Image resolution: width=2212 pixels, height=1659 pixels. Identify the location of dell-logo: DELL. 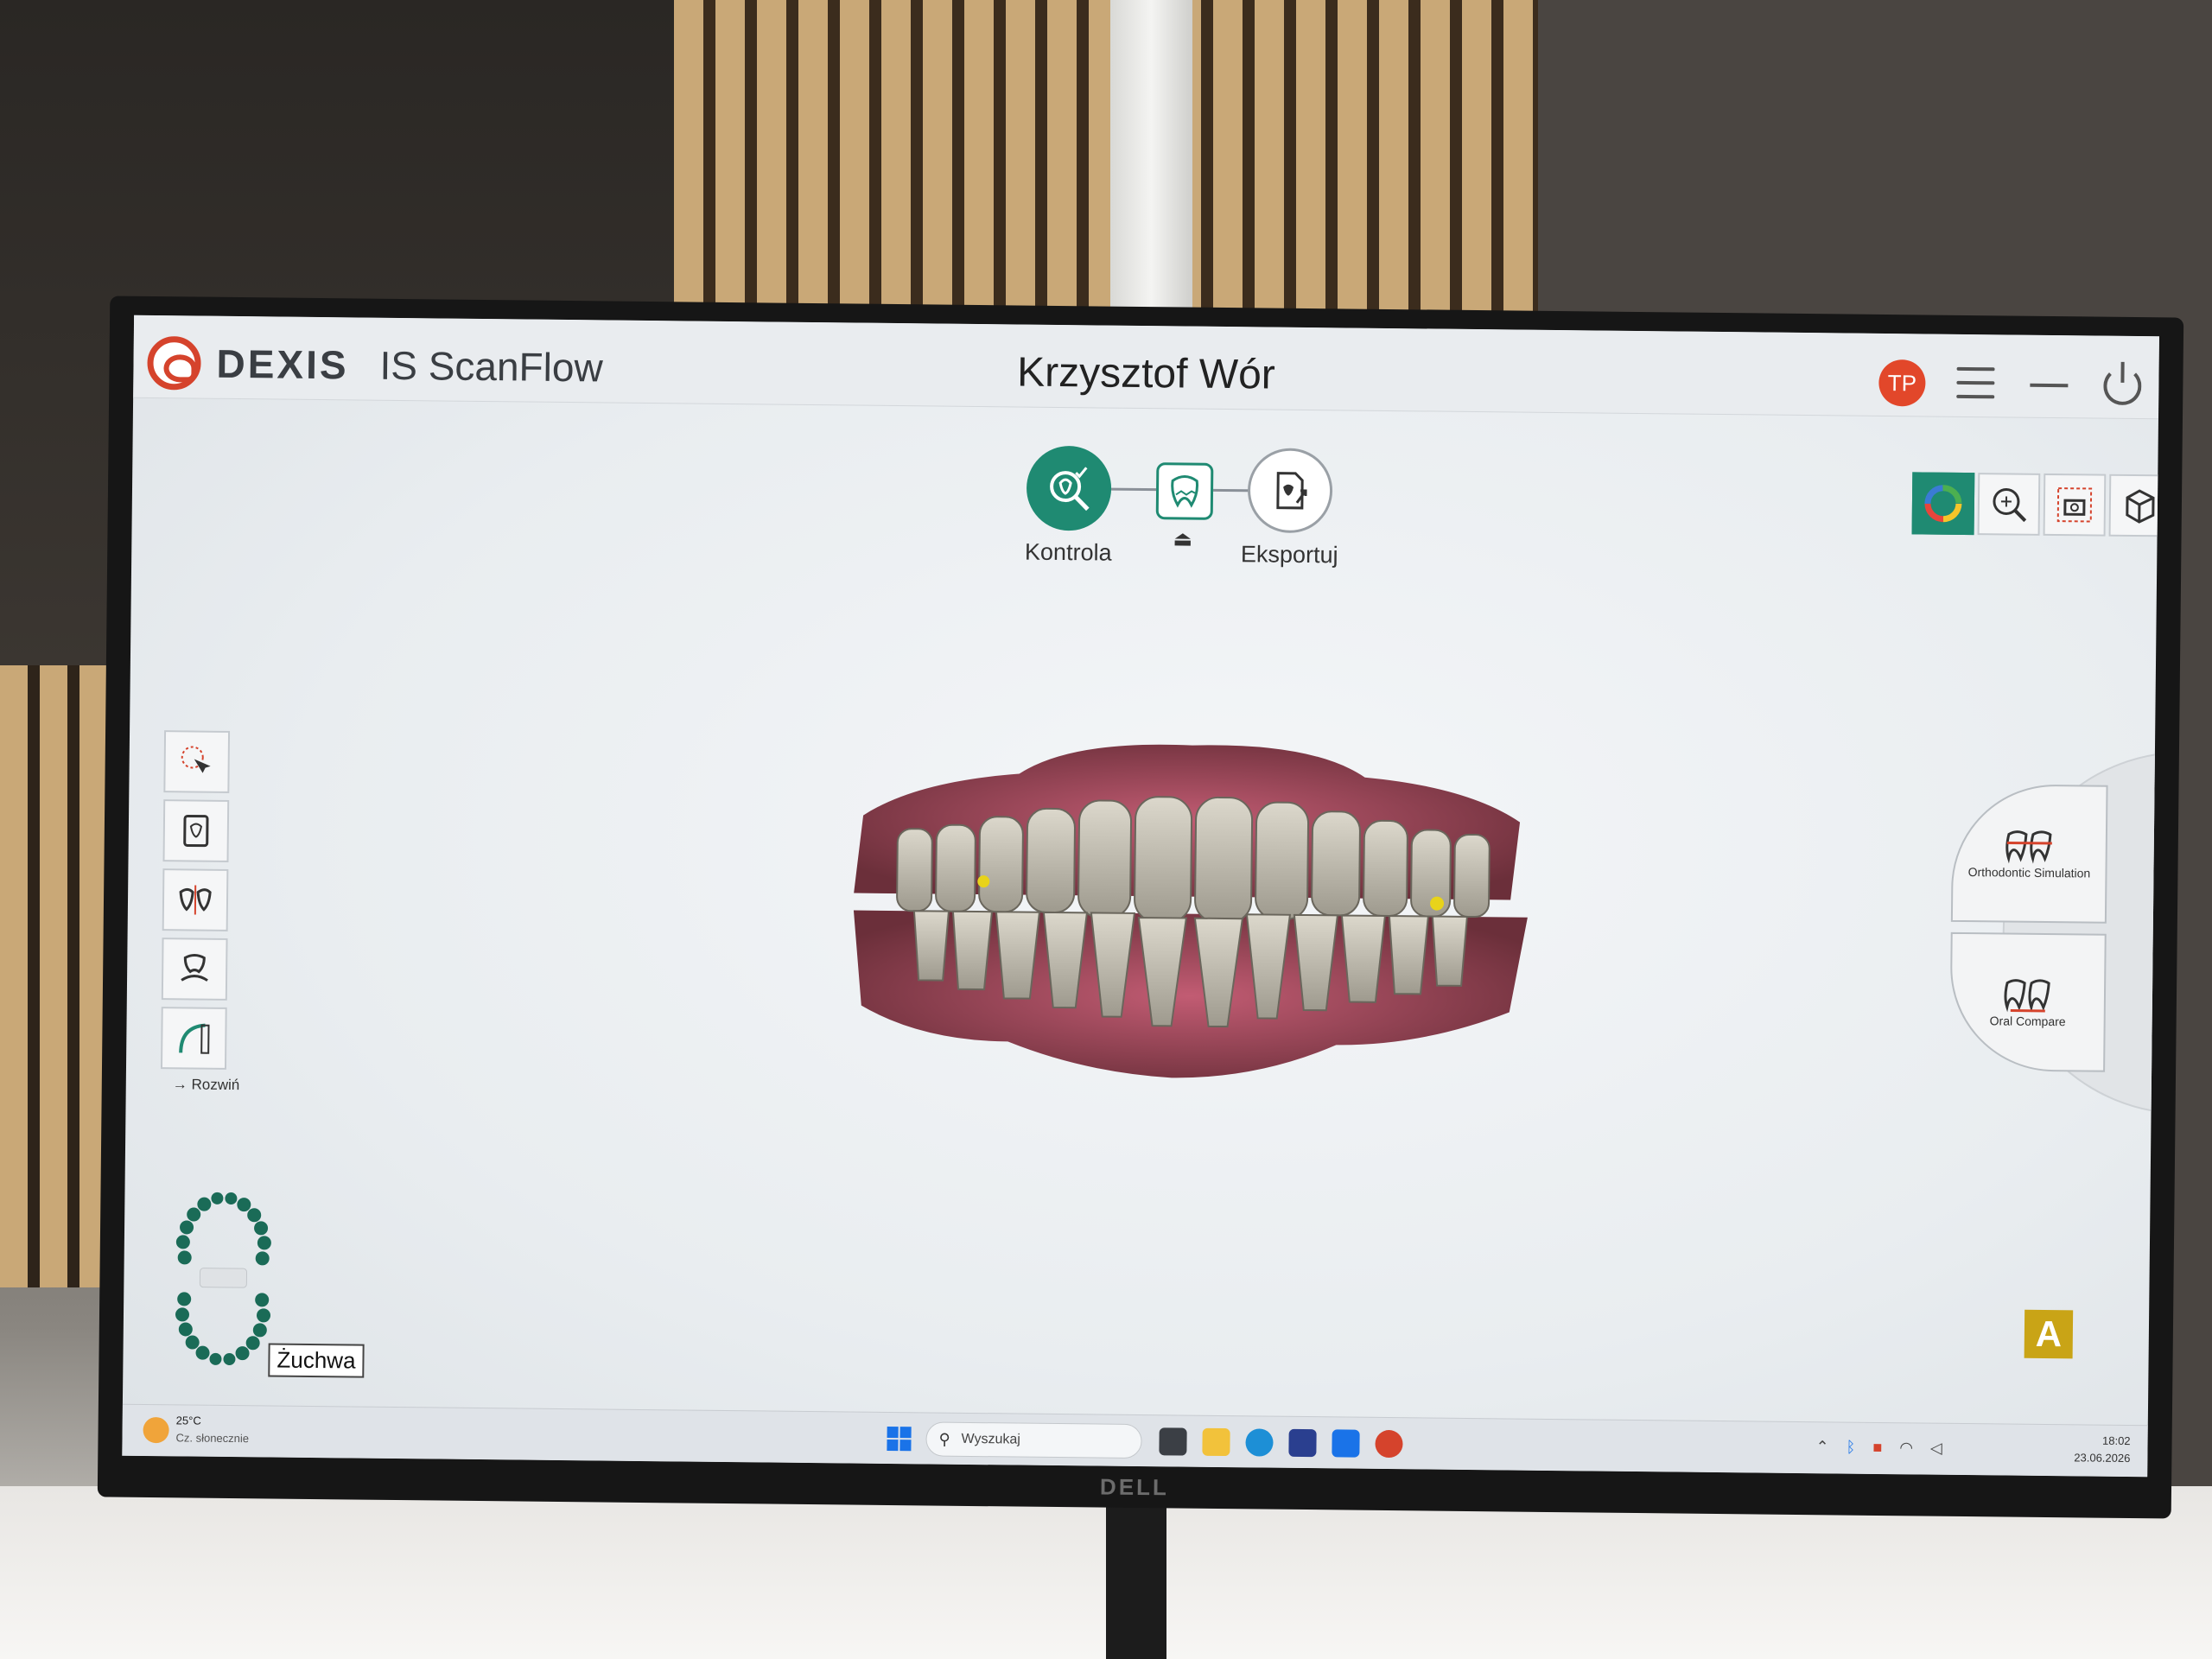
(1134, 1487).